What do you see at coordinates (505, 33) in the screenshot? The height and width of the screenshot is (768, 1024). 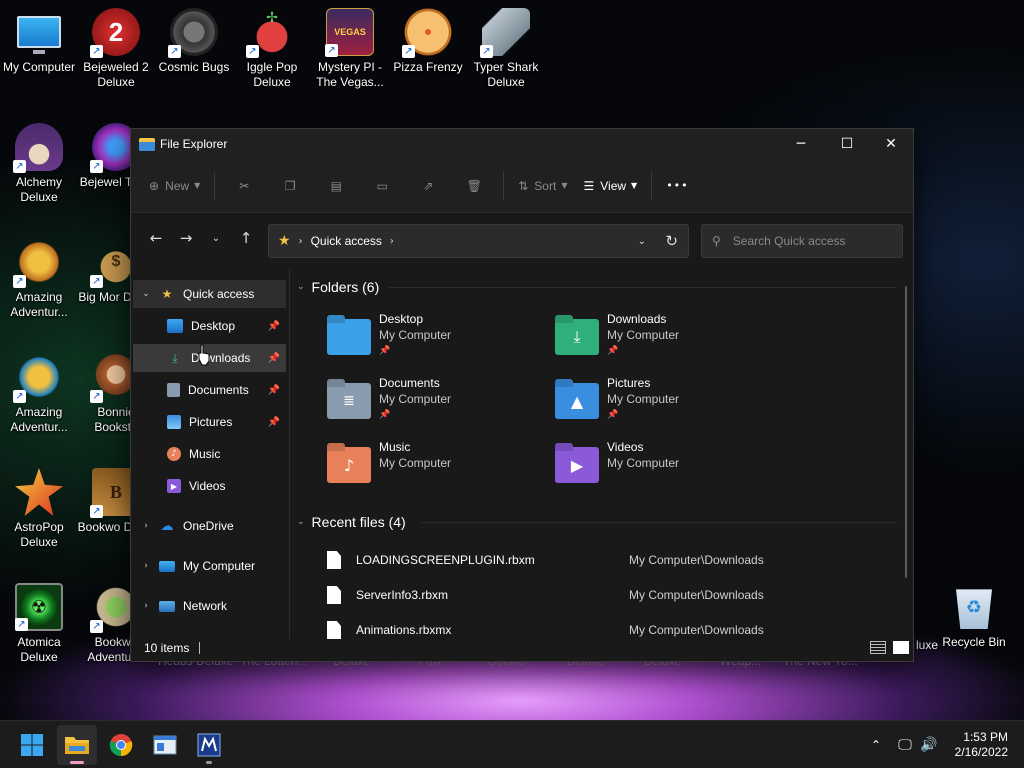 I see `shark-icon: ↗` at bounding box center [505, 33].